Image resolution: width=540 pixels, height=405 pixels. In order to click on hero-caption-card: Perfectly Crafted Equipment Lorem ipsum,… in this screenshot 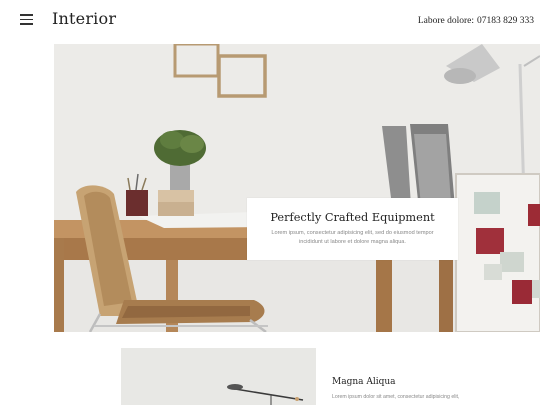, I will do `click(352, 229)`.